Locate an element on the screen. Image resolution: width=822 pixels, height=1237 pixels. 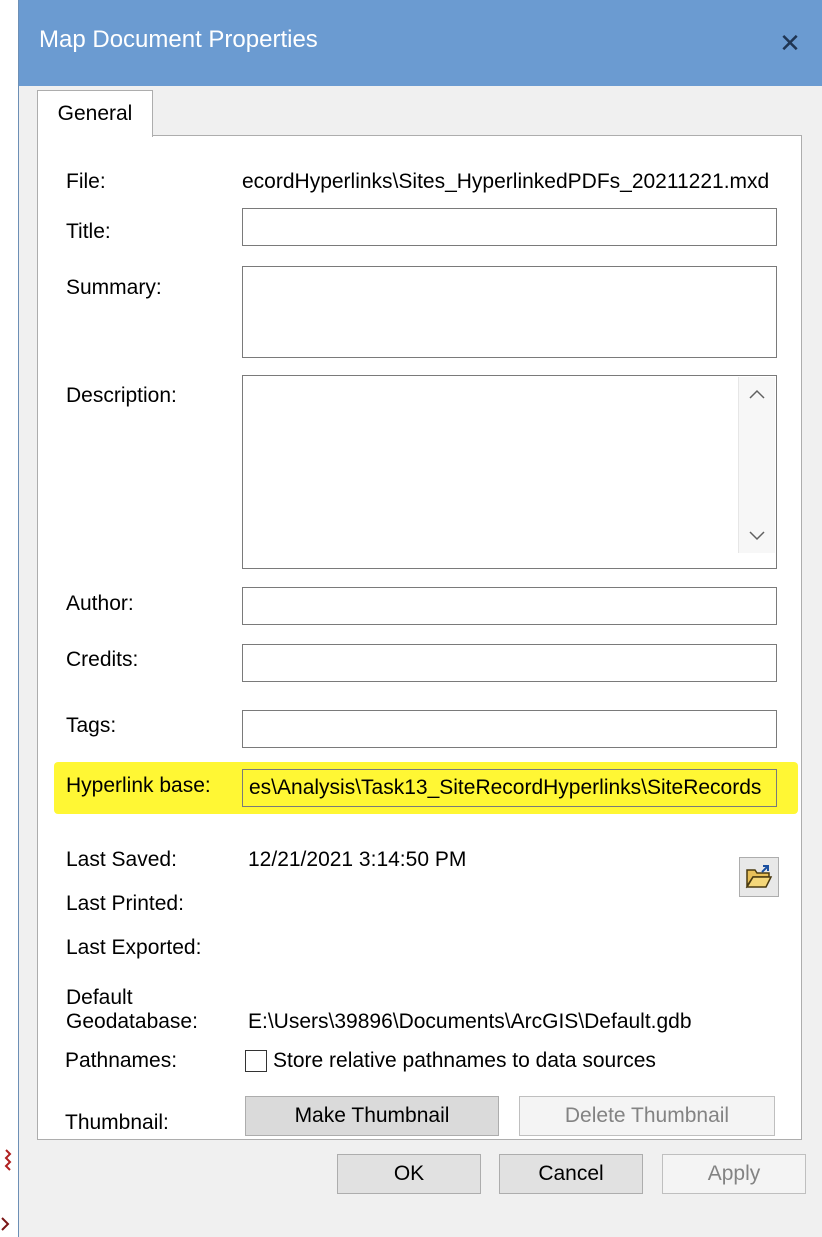
description-text is located at coordinates (249, 393).